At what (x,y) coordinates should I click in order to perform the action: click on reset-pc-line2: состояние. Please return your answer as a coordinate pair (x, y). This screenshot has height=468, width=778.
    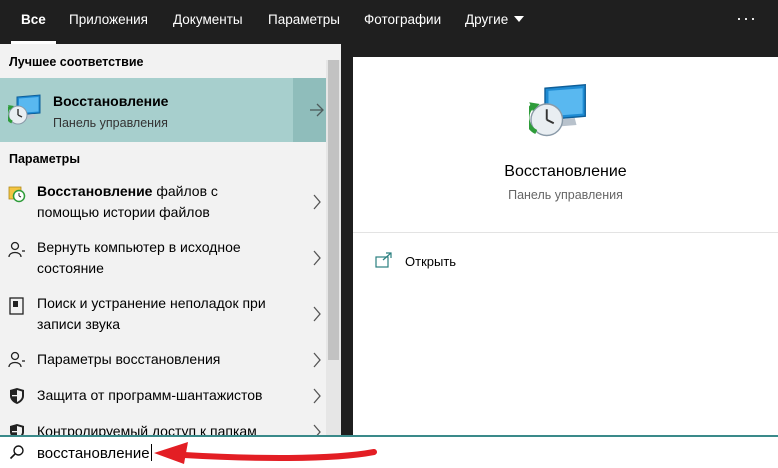
    Looking at the image, I should click on (70, 268).